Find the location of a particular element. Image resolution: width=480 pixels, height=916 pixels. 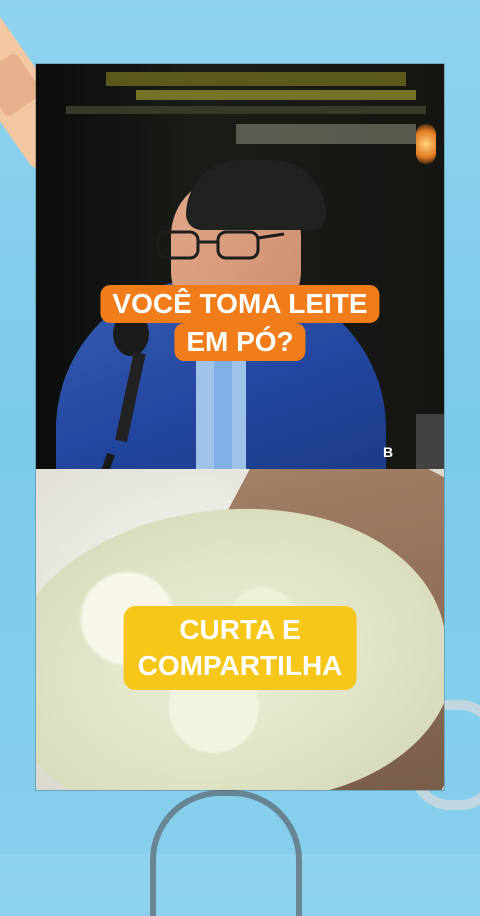

person-hair is located at coordinates (256, 195).